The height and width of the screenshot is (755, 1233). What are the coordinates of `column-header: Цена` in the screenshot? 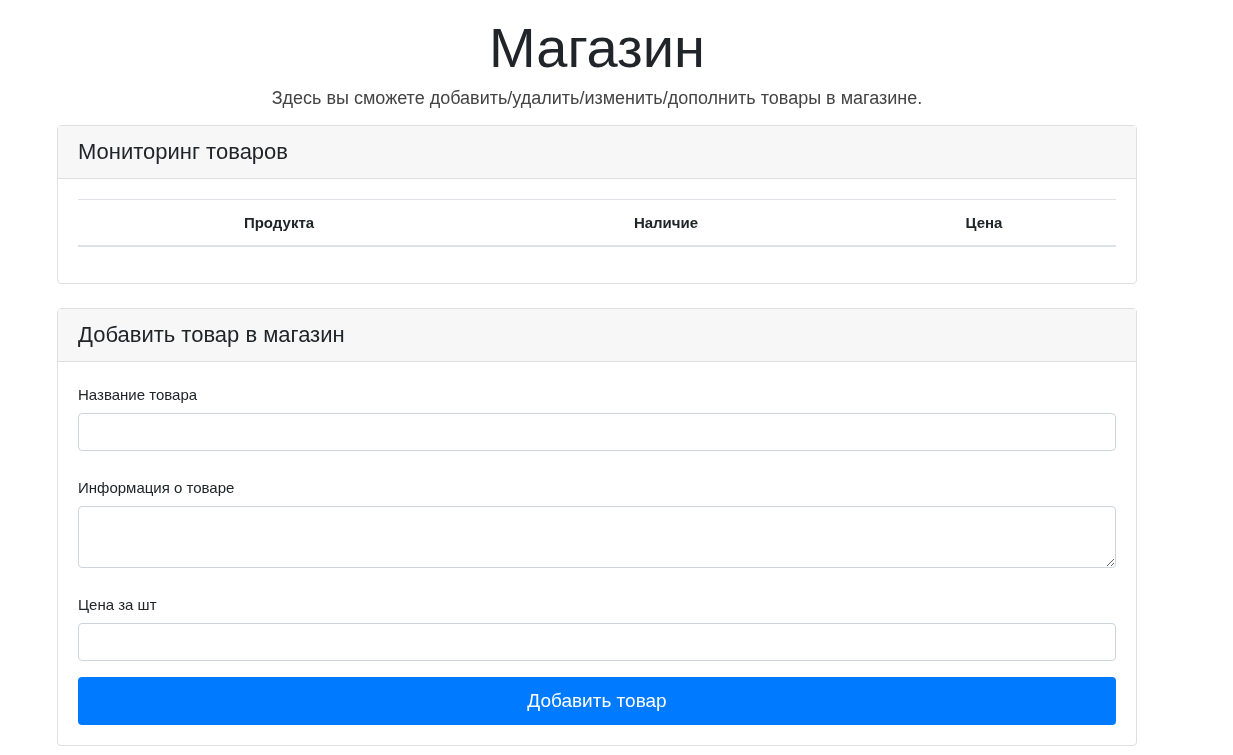 It's located at (984, 222).